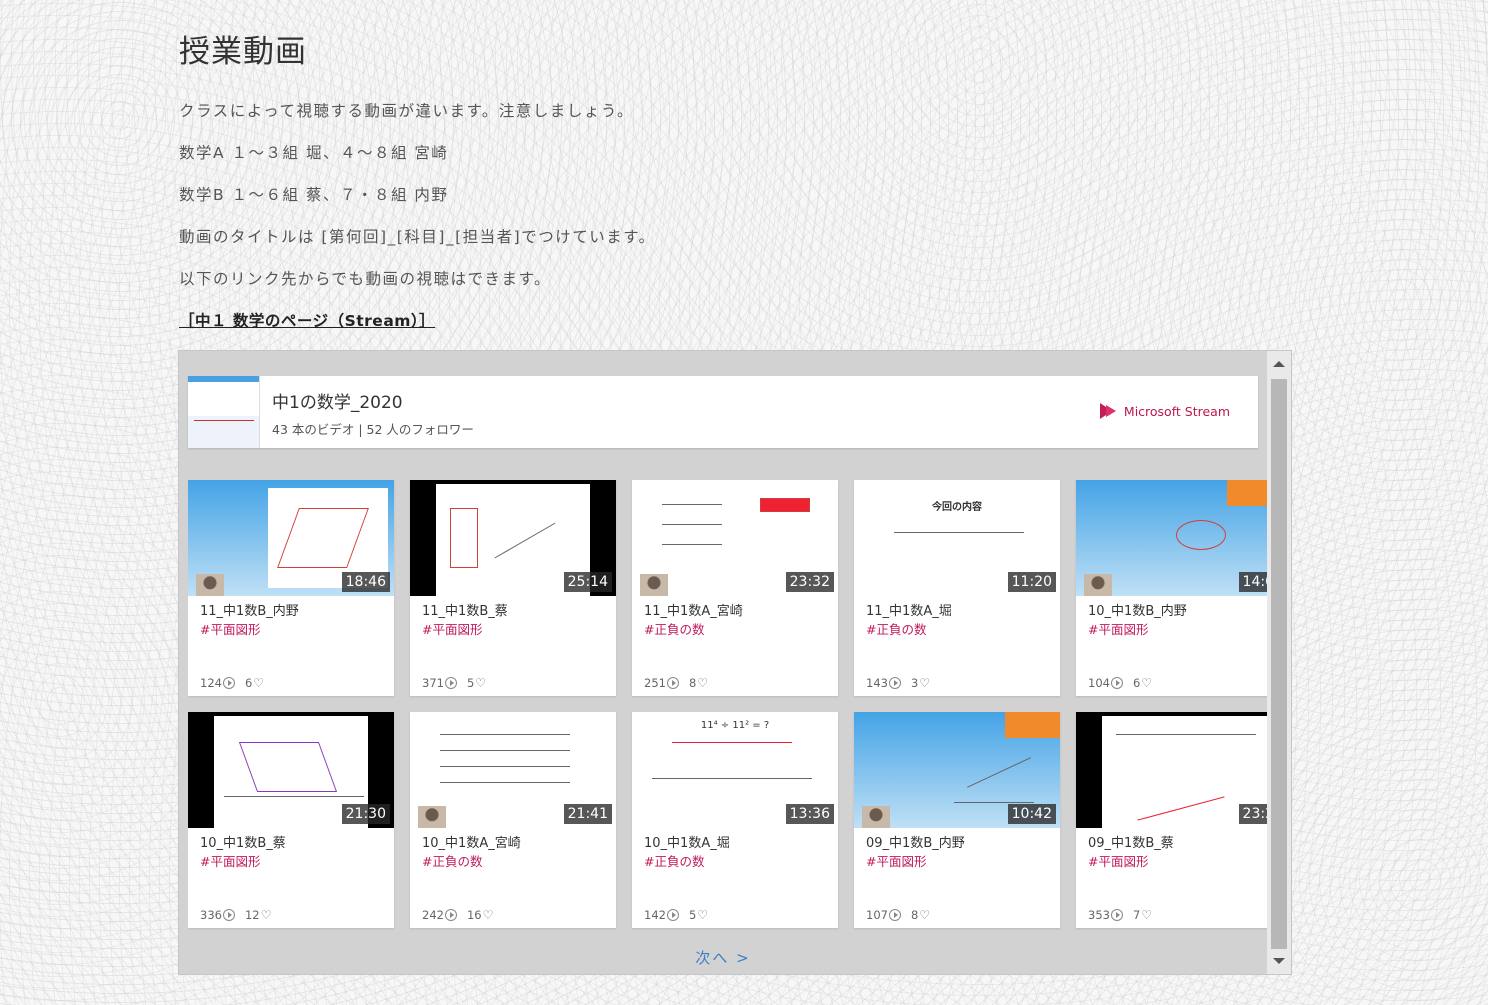 This screenshot has width=1488, height=1005. I want to click on naming-rule-text: 動画のタイトルは [第何回]_[科目]_[担当者]でつけています。, so click(417, 237).